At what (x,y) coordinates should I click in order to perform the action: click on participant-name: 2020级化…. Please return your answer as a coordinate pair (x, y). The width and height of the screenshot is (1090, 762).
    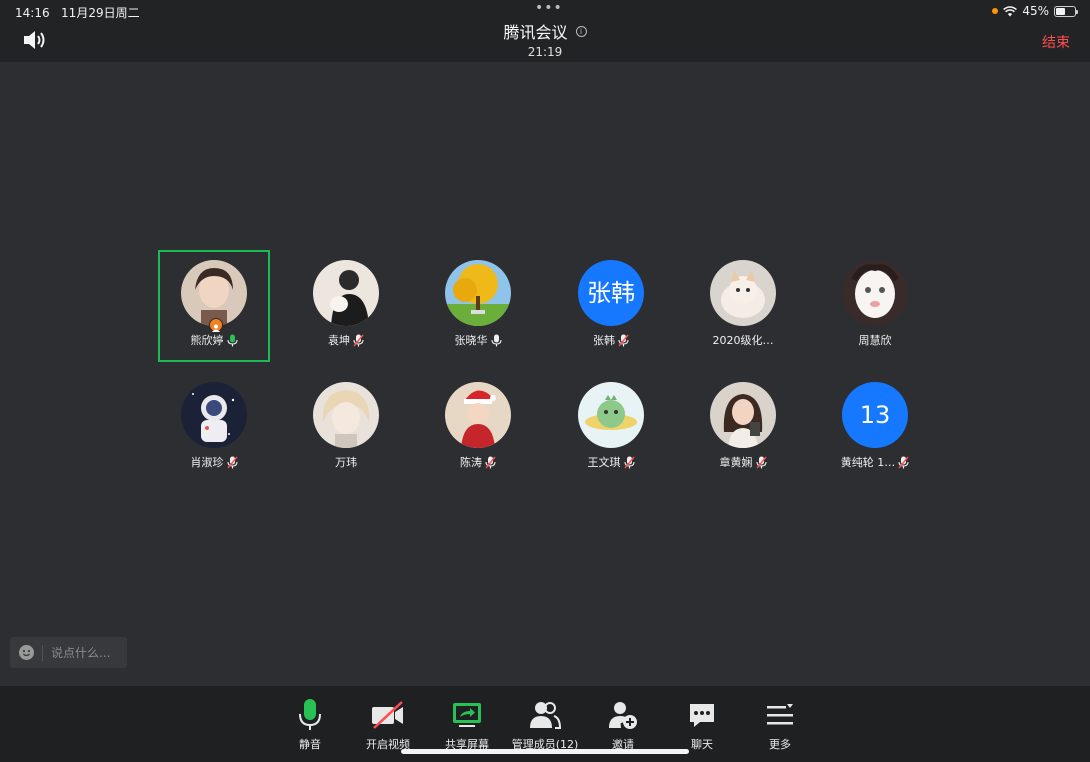
    Looking at the image, I should click on (743, 340).